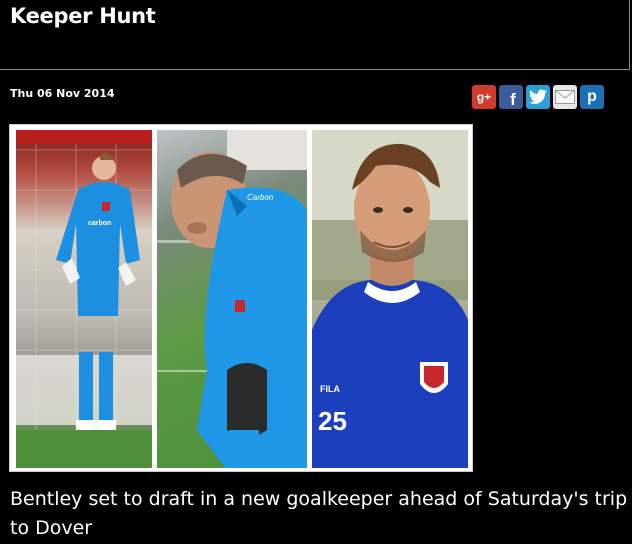 The width and height of the screenshot is (632, 544). Describe the element at coordinates (315, 35) in the screenshot. I see `header-box: Keeper Hunt` at that location.